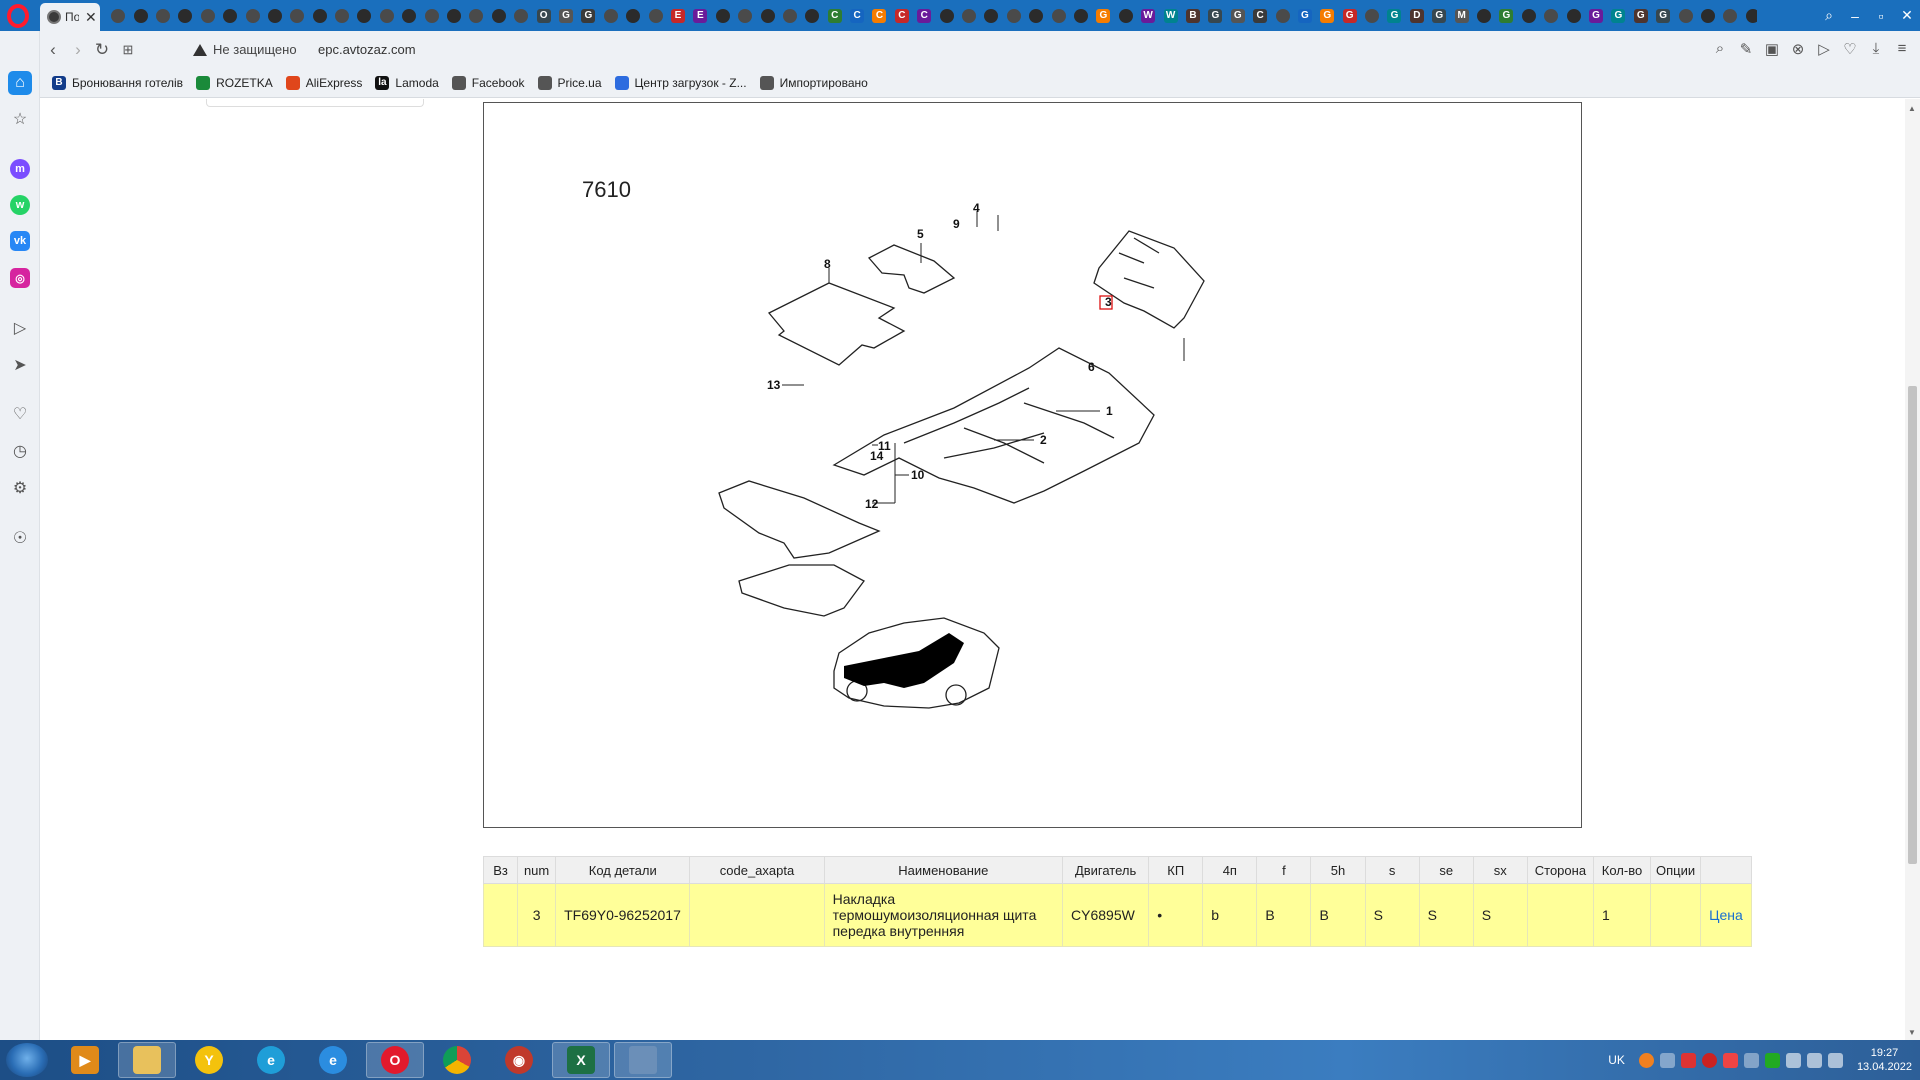  I want to click on background-tab: M, so click(1461, 15).